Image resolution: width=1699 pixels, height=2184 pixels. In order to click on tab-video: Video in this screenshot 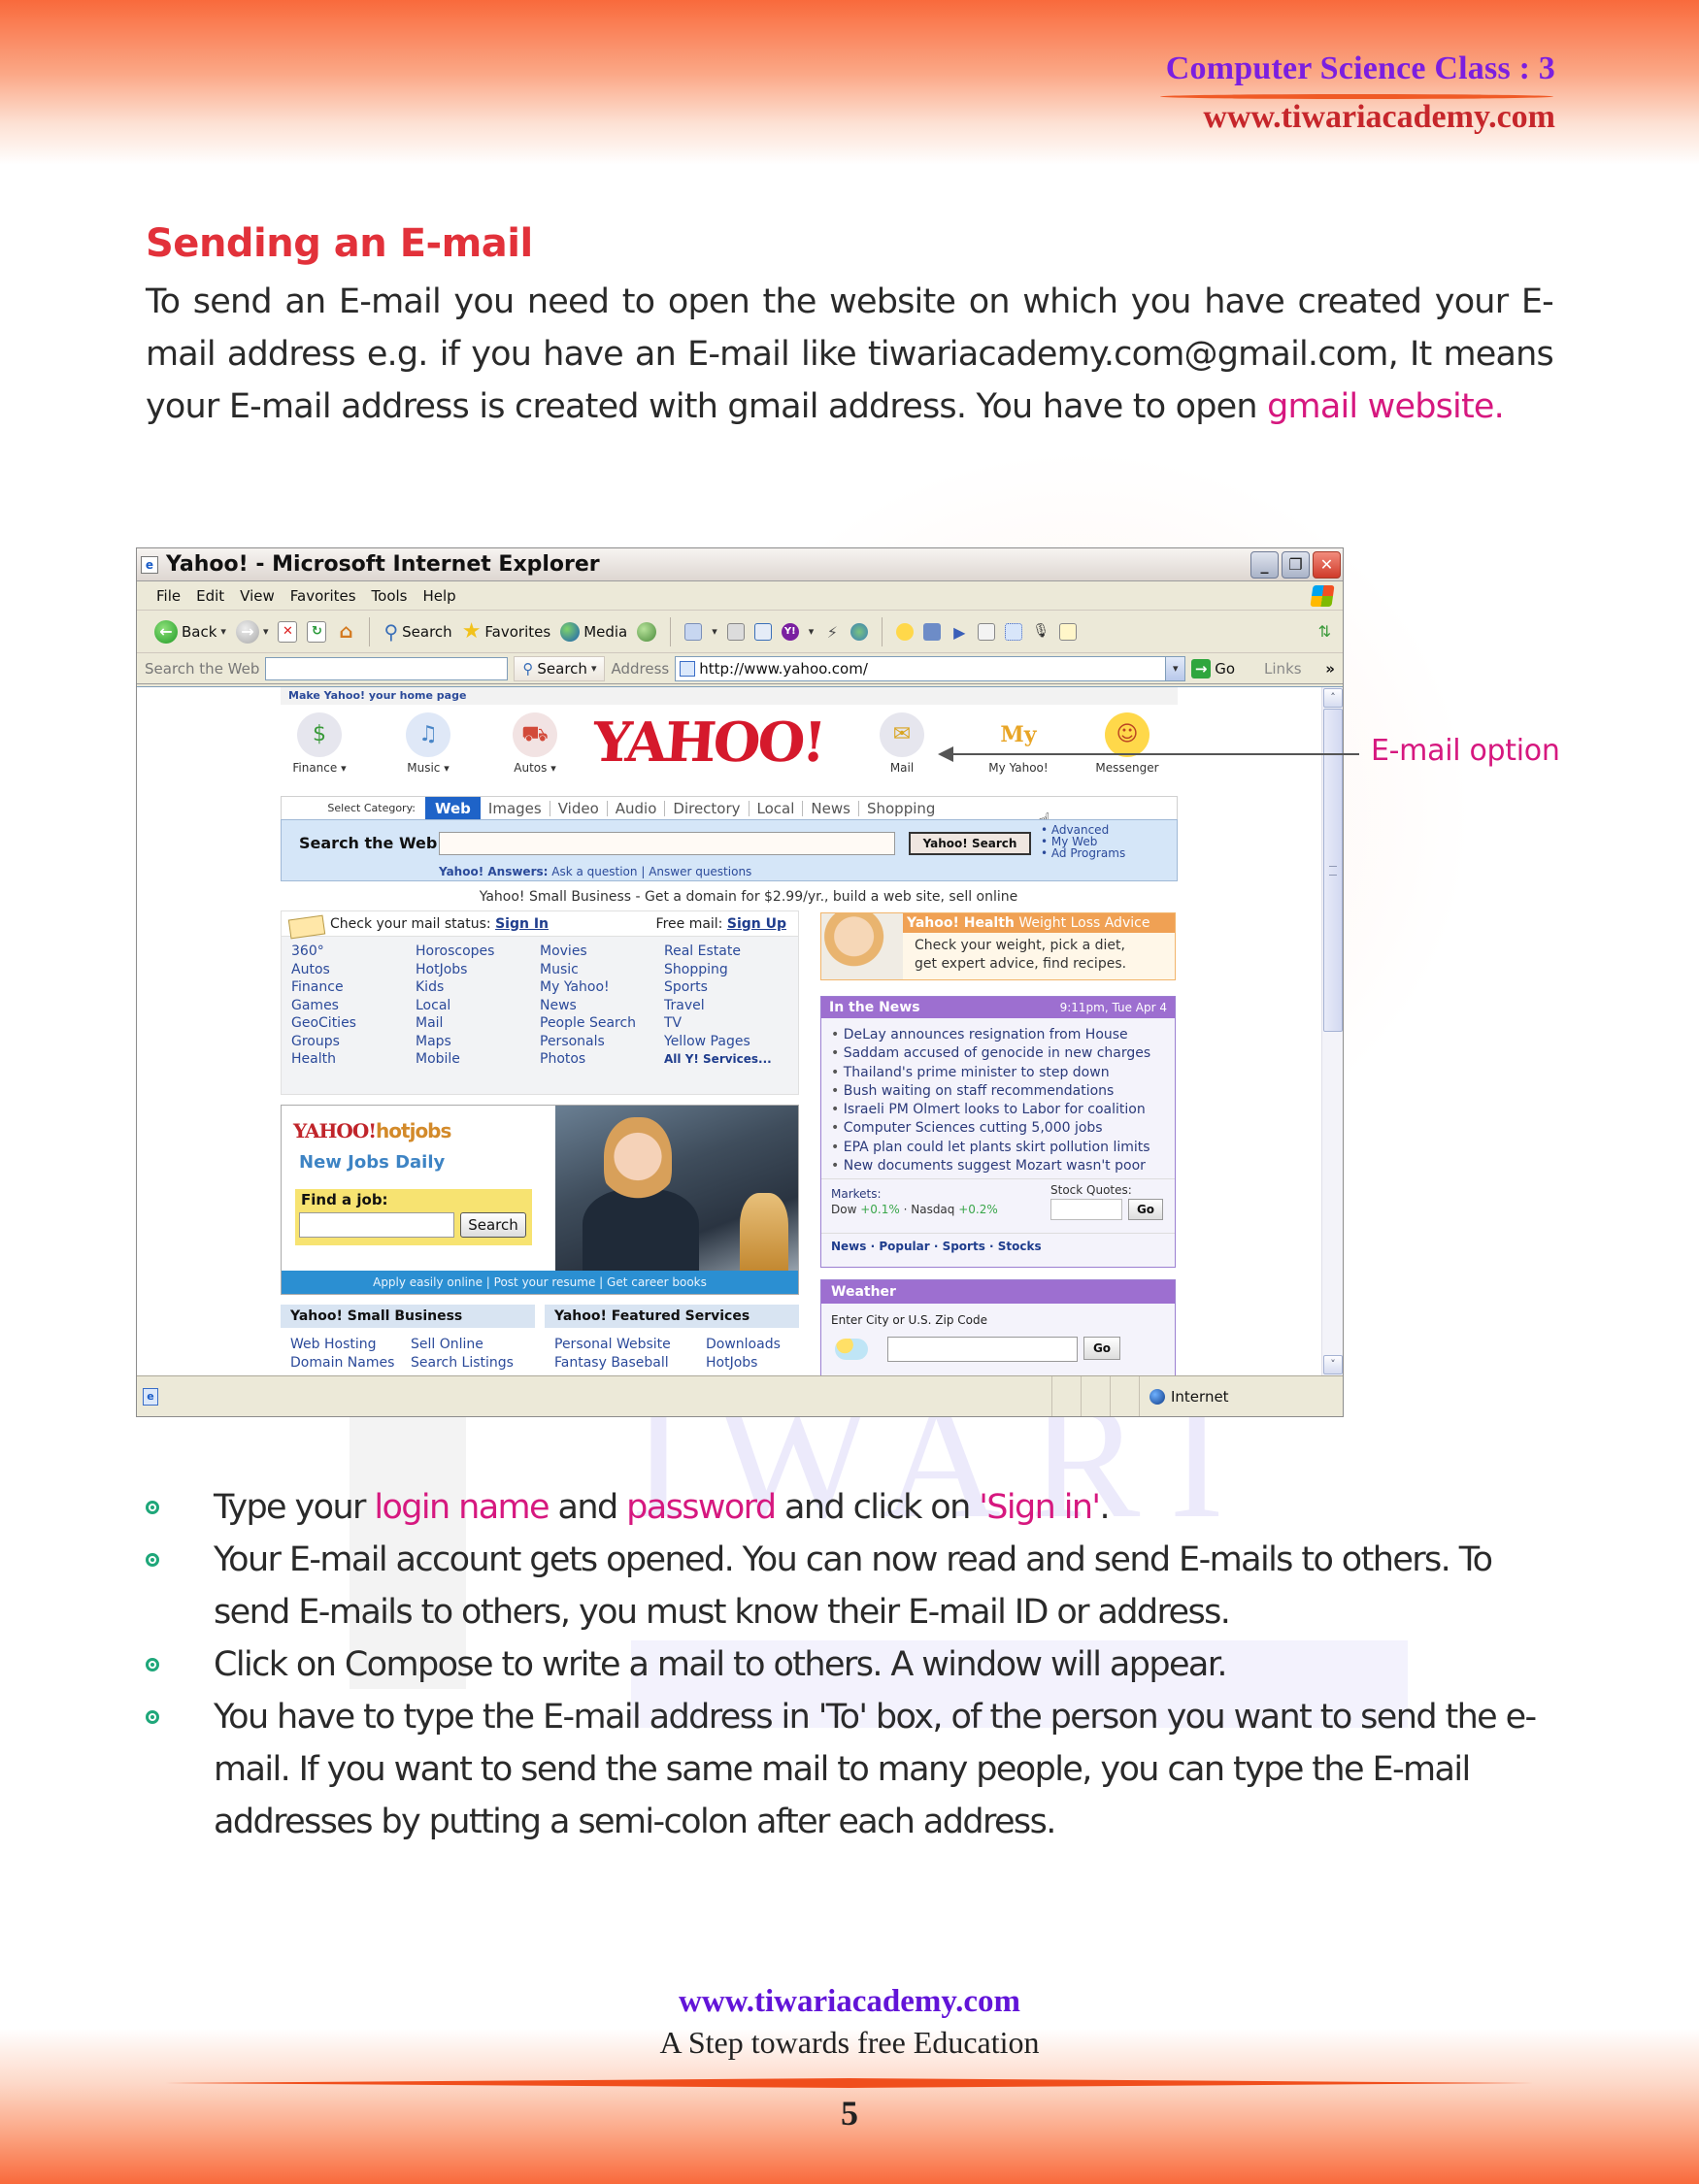, I will do `click(579, 808)`.